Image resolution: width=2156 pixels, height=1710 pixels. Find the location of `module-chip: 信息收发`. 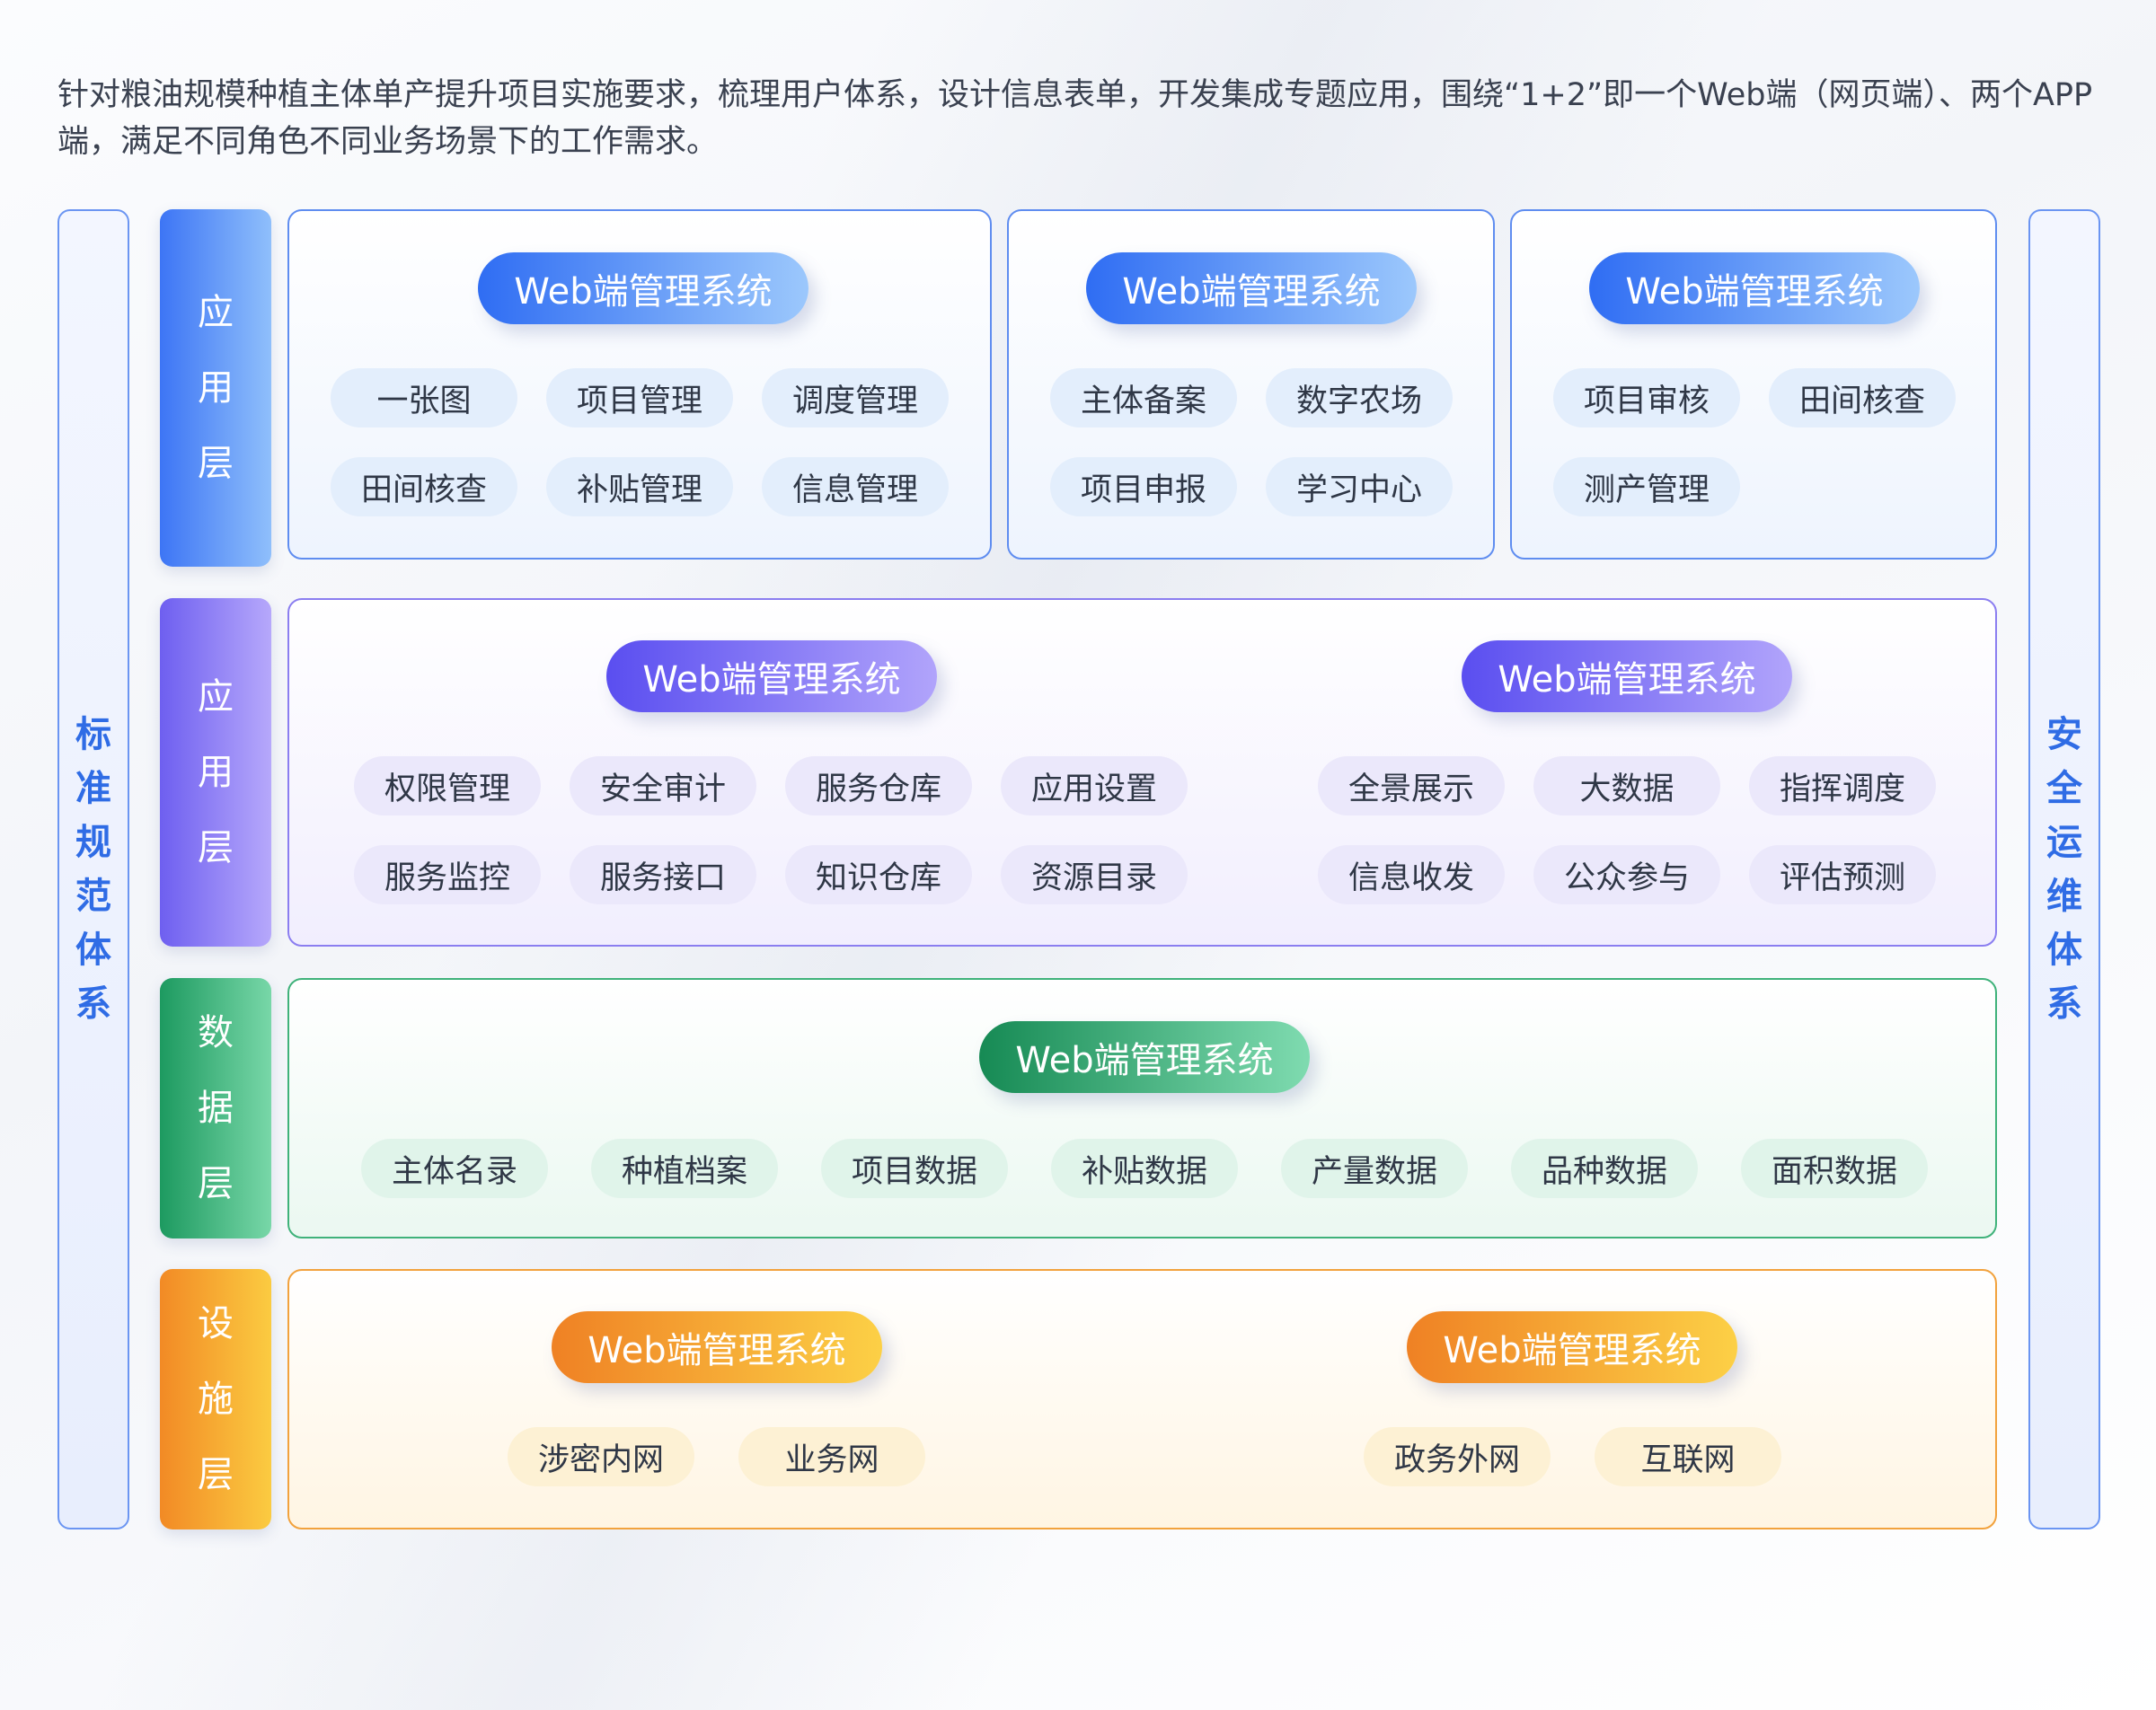

module-chip: 信息收发 is located at coordinates (1411, 874).